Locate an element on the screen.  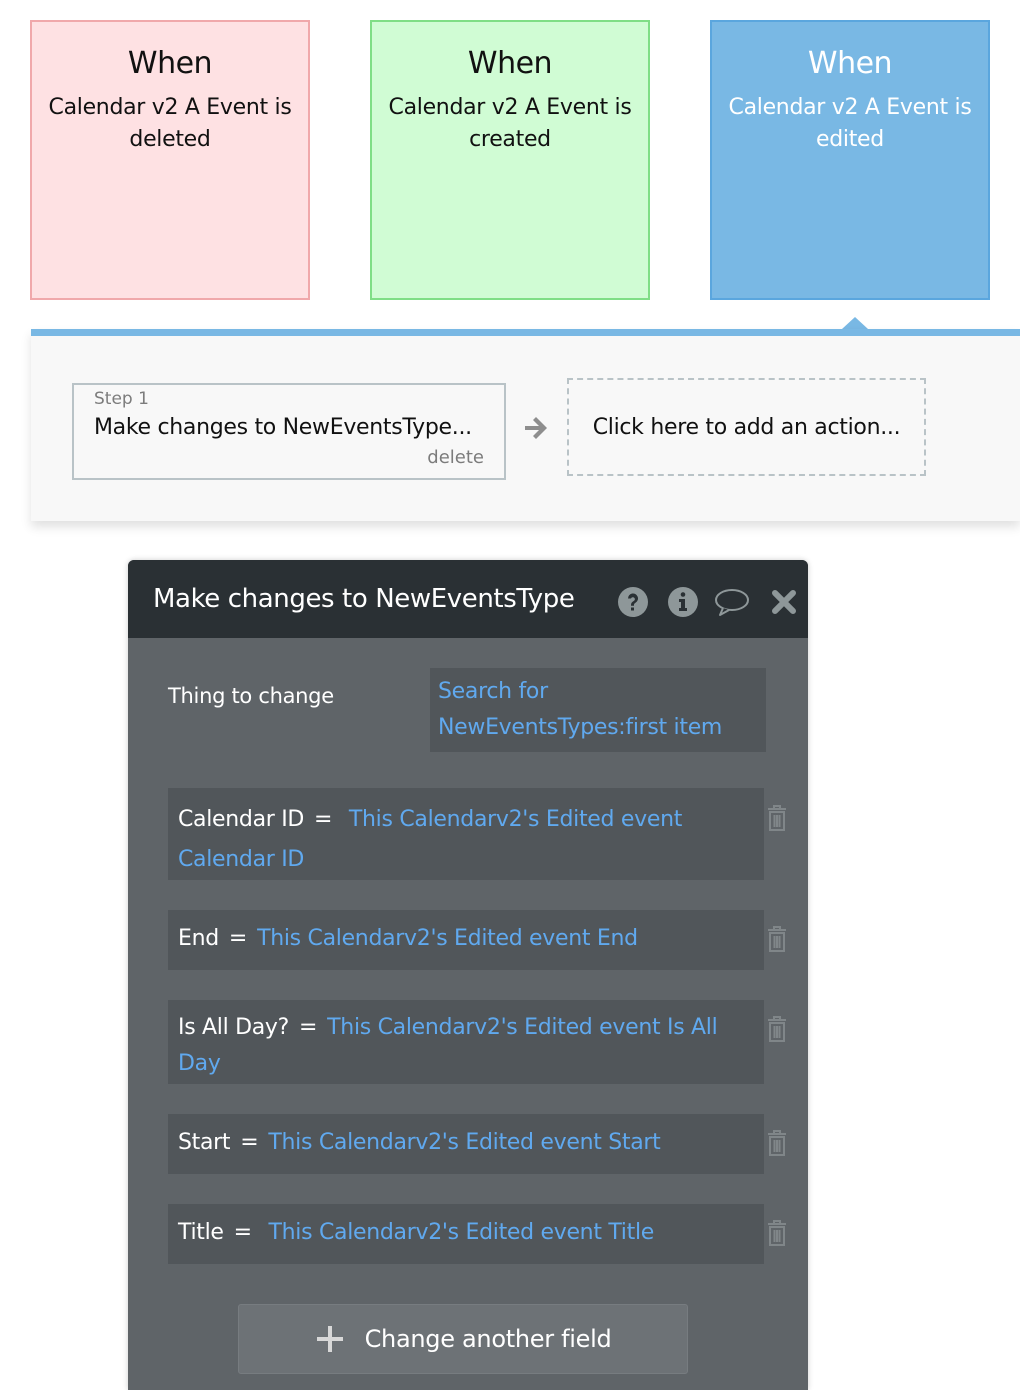
step-delete-link: delete is located at coordinates (455, 457).